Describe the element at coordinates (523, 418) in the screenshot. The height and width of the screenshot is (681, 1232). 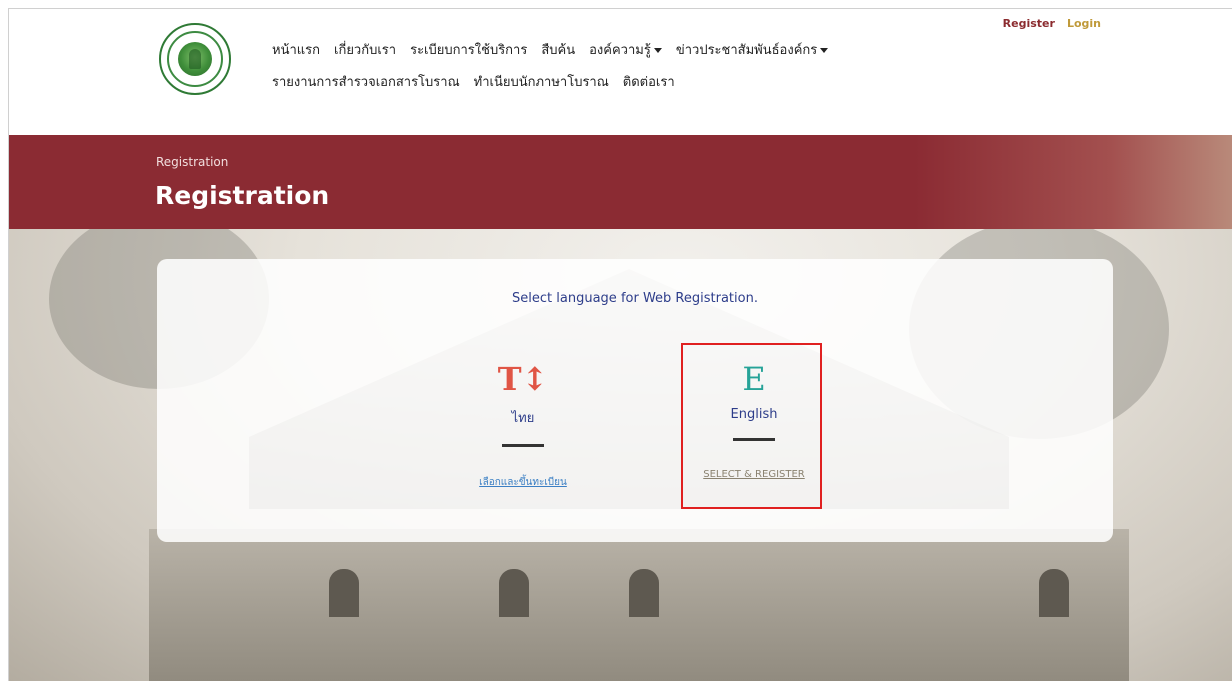
I see `thai-label: ไทย` at that location.